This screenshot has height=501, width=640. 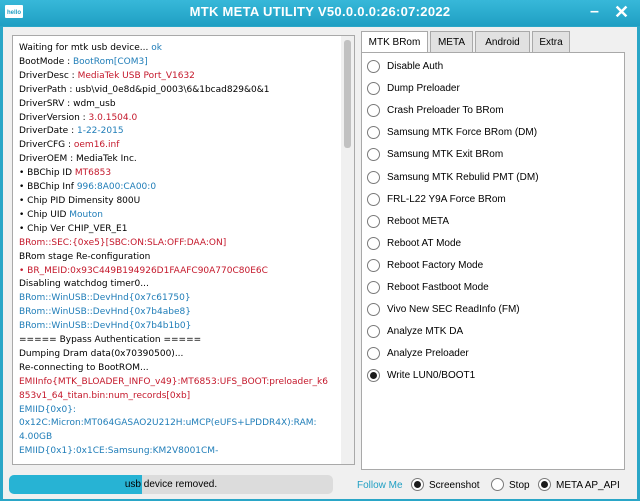 What do you see at coordinates (380, 485) in the screenshot?
I see `follow-me-link: Follow Me` at bounding box center [380, 485].